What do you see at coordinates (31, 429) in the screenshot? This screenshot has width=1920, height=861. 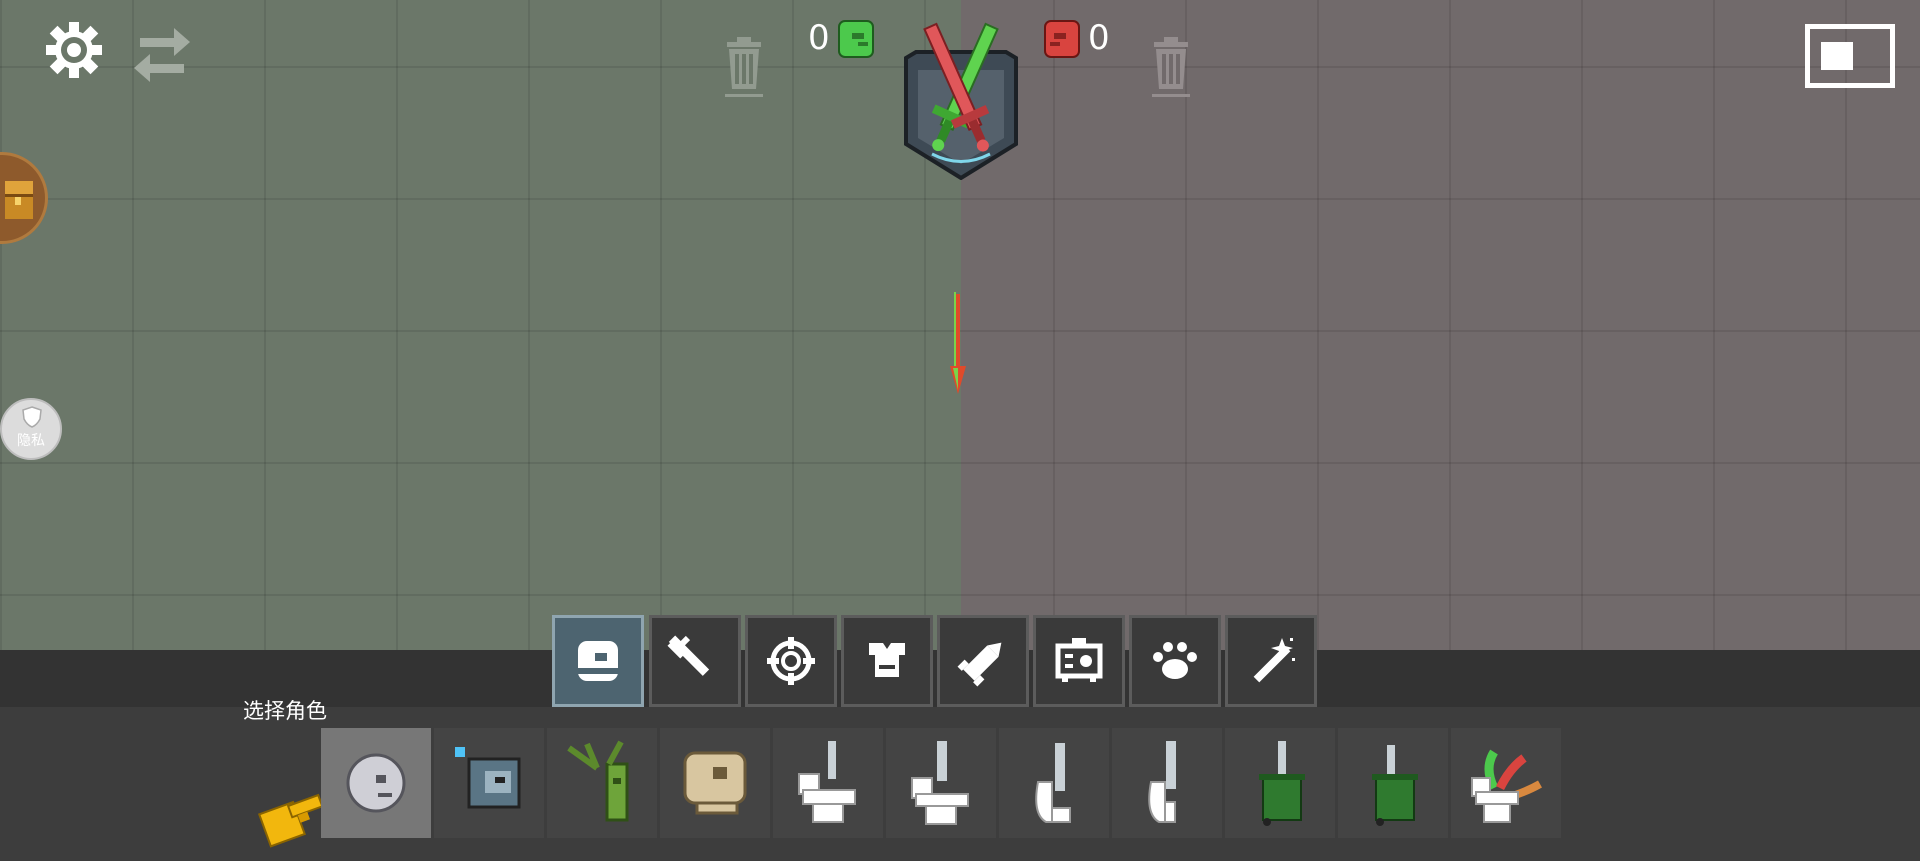 I see `privacy-button: 隐私` at bounding box center [31, 429].